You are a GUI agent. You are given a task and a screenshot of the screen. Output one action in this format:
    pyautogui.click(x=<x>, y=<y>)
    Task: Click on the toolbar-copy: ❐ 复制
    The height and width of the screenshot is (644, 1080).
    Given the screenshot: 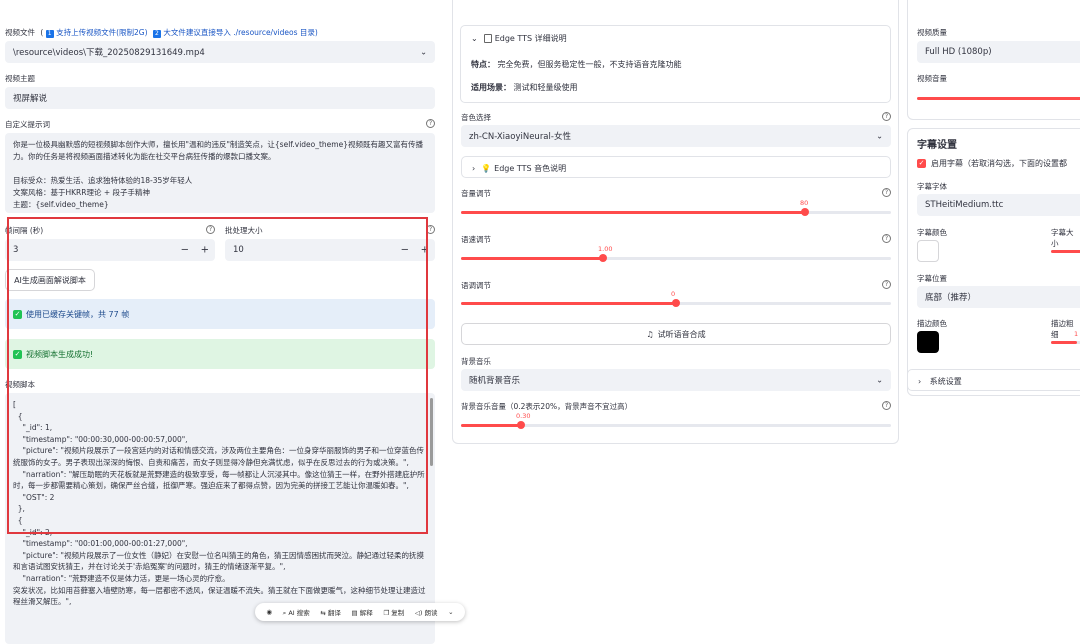 What is the action you would take?
    pyautogui.click(x=393, y=612)
    